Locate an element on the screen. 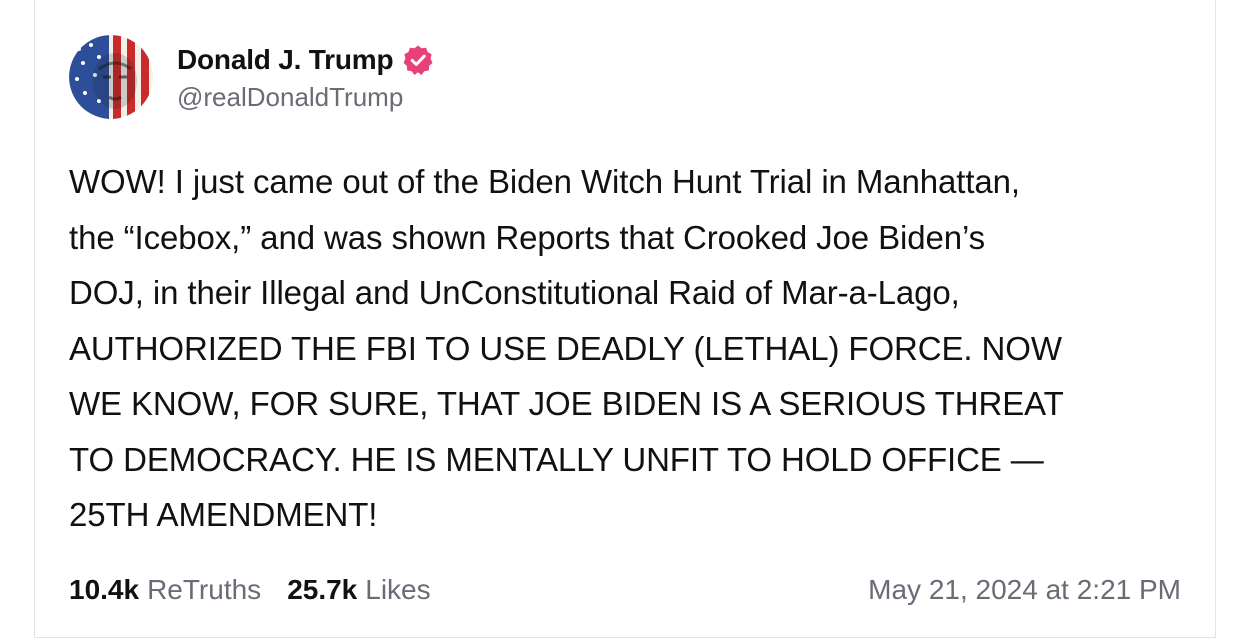  post-stats: 10.4k ReTruths 25.7k Likes is located at coordinates (263, 590).